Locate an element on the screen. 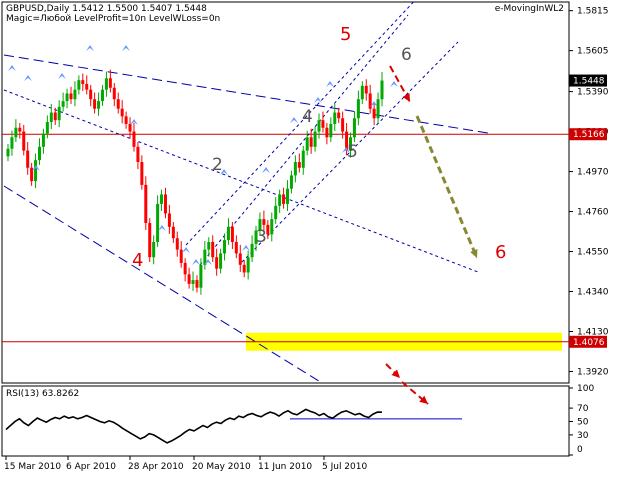 The width and height of the screenshot is (641, 478). wave-label-6-red: 6 is located at coordinates (500, 252).